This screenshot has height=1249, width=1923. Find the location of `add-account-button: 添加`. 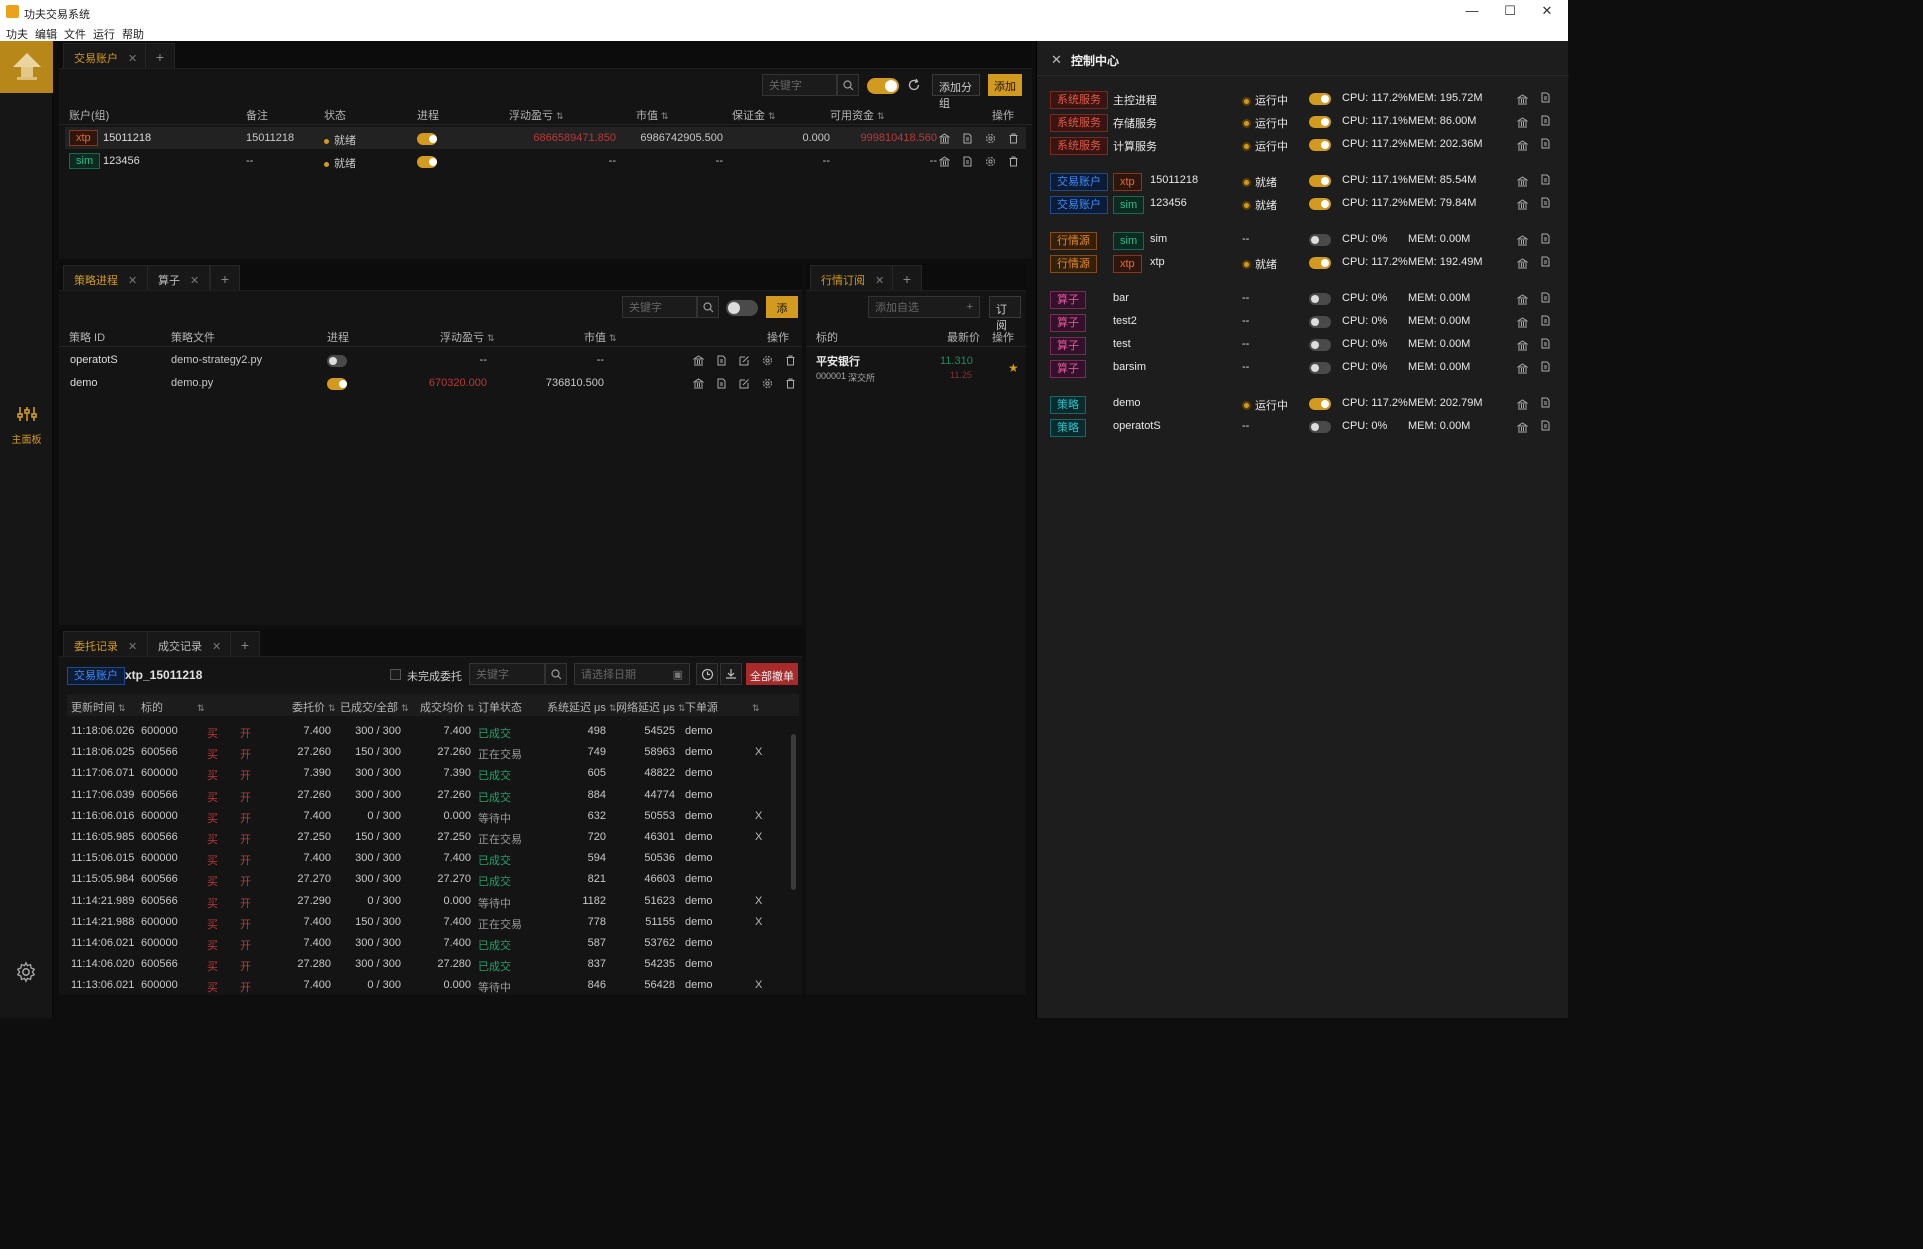

add-account-button: 添加 is located at coordinates (1005, 85).